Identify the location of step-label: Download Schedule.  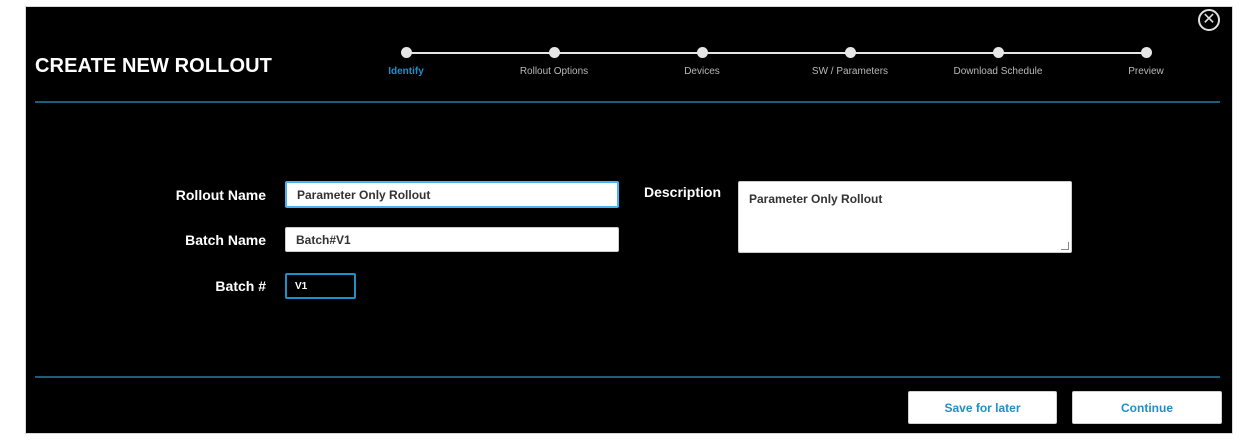
(998, 71).